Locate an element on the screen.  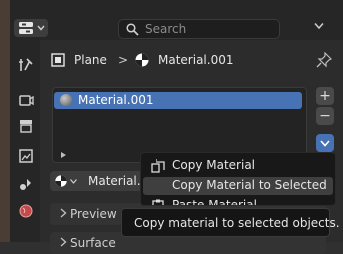
render-icon is located at coordinates (26, 100).